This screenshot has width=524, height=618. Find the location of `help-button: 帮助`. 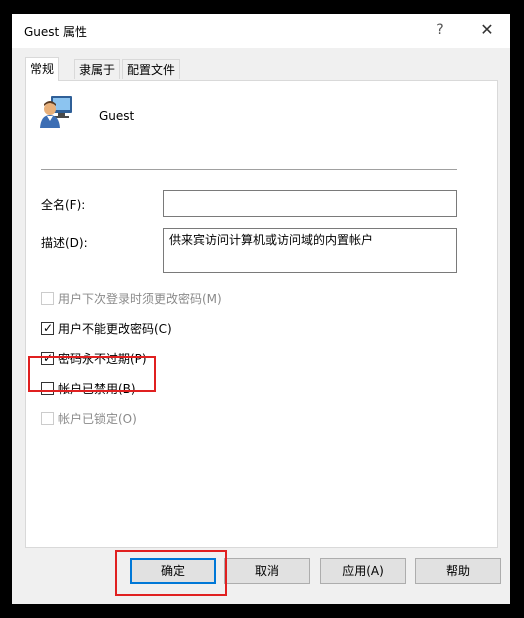

help-button: 帮助 is located at coordinates (458, 571).